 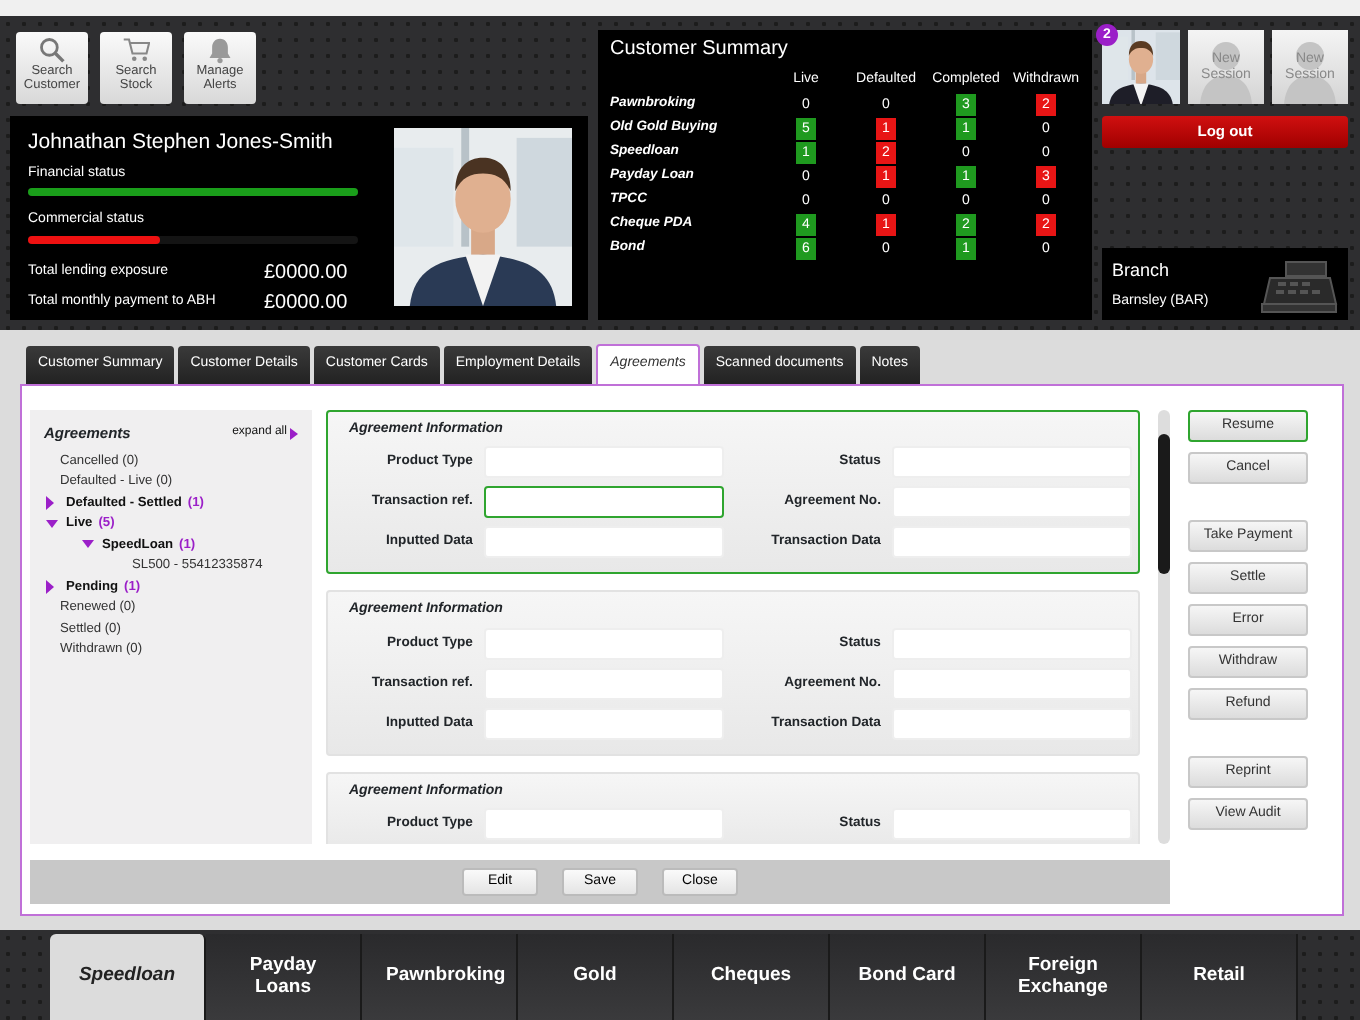 What do you see at coordinates (1298, 286) in the screenshot?
I see `cash-register-icon` at bounding box center [1298, 286].